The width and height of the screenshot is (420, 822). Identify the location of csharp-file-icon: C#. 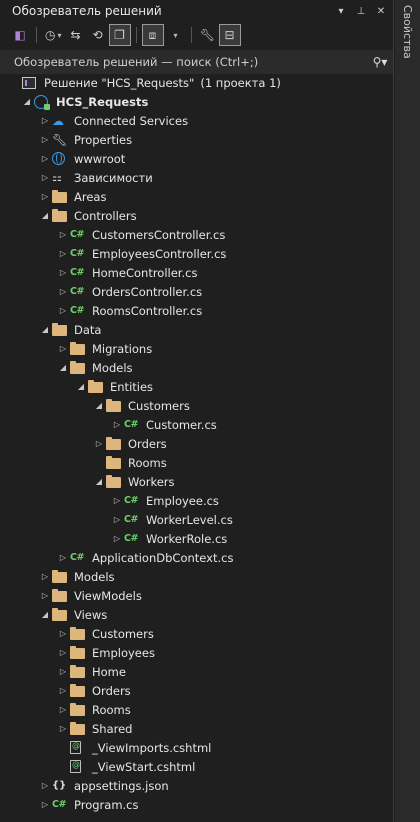
(77, 272).